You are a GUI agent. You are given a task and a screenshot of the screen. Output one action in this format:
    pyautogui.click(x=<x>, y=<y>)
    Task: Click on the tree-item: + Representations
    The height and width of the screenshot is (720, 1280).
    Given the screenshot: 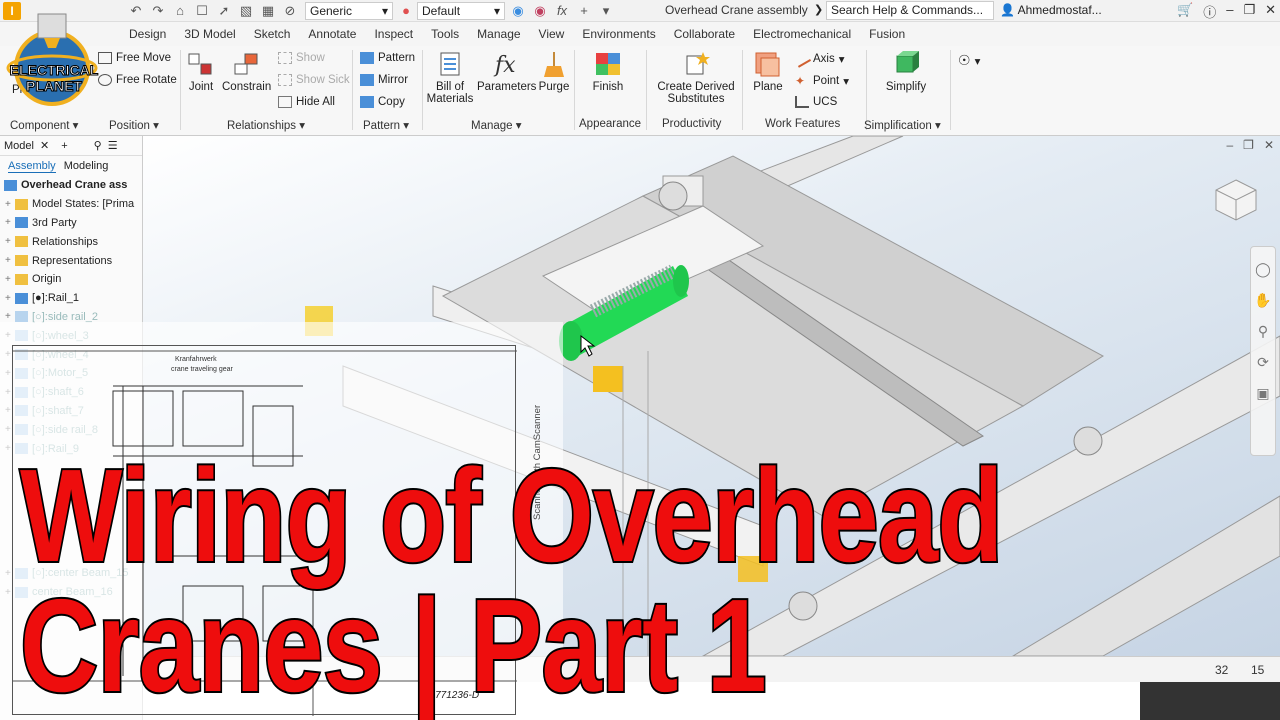 What is the action you would take?
    pyautogui.click(x=71, y=260)
    